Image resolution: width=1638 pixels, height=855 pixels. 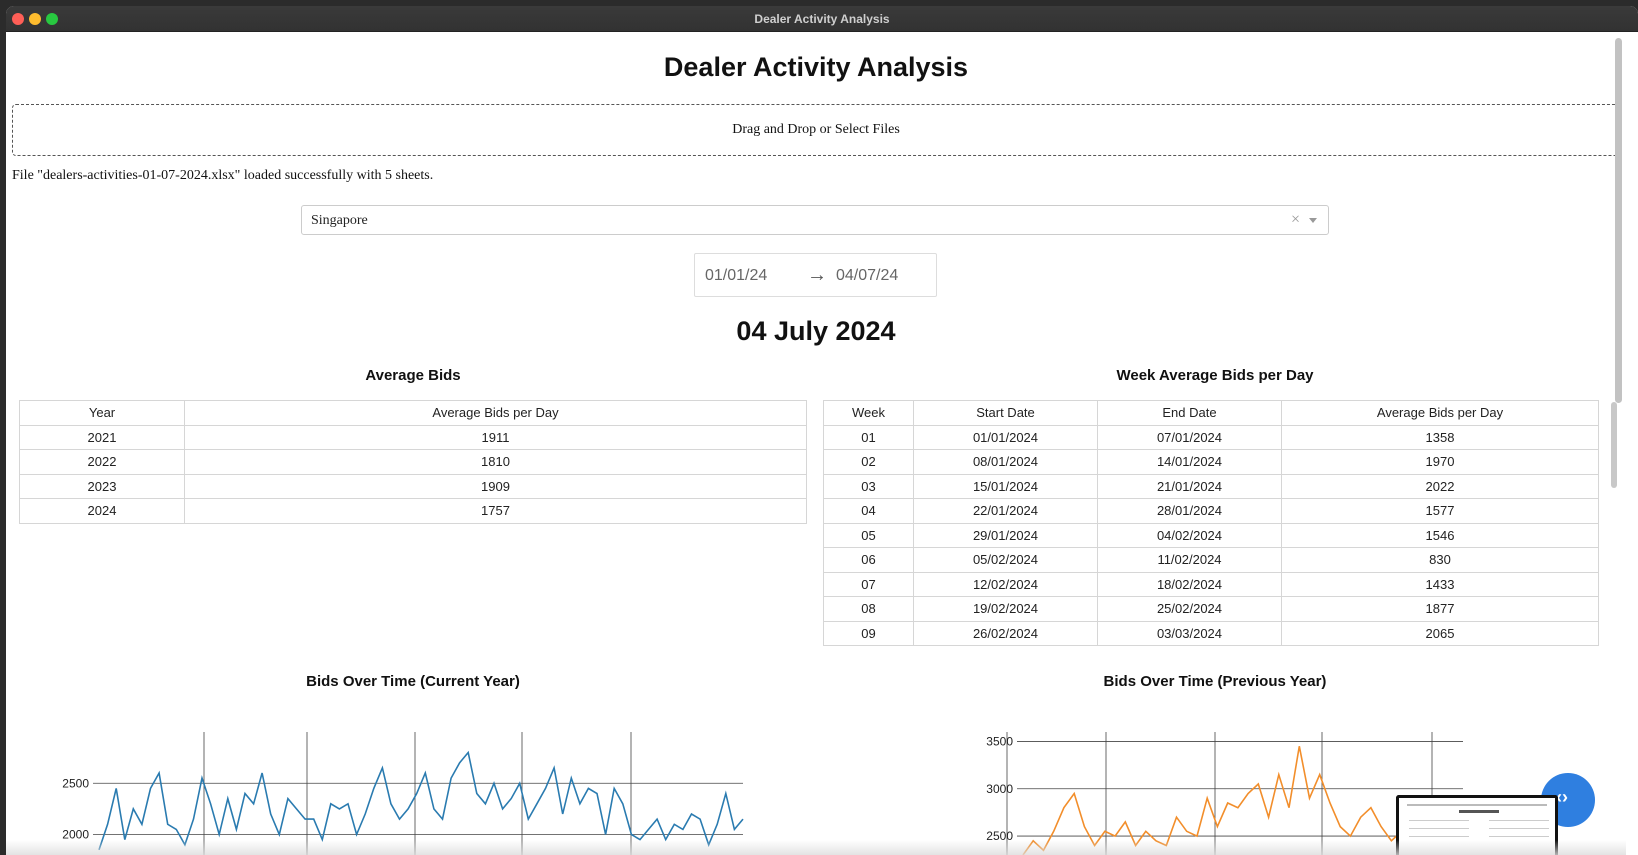 I want to click on y-tick-label: 3500, so click(x=999, y=741).